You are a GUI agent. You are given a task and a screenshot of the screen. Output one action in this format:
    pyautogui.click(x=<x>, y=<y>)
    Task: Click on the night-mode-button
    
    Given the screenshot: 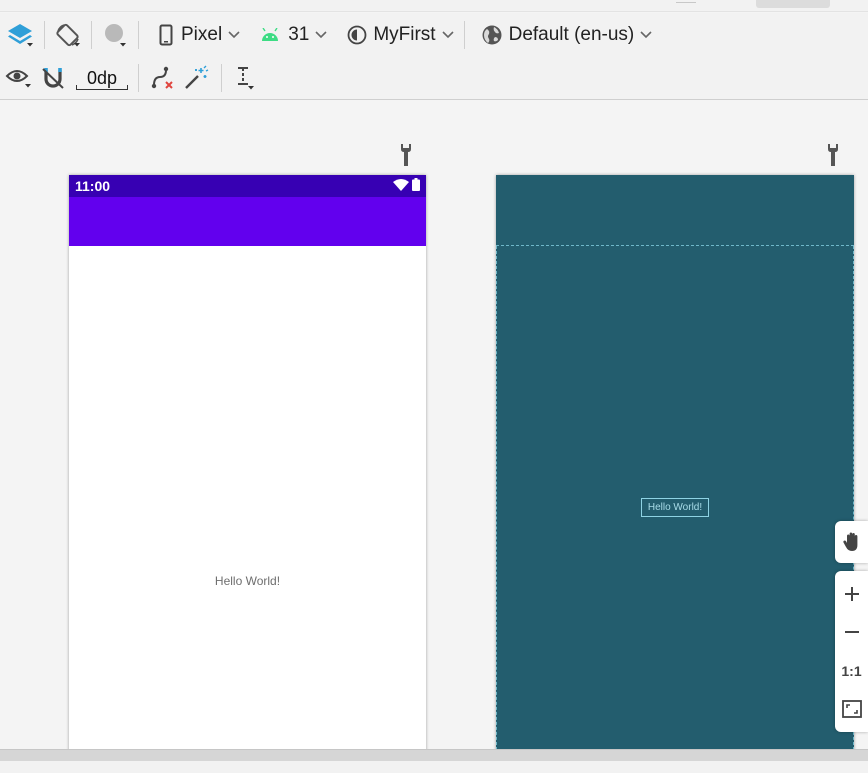 What is the action you would take?
    pyautogui.click(x=115, y=35)
    